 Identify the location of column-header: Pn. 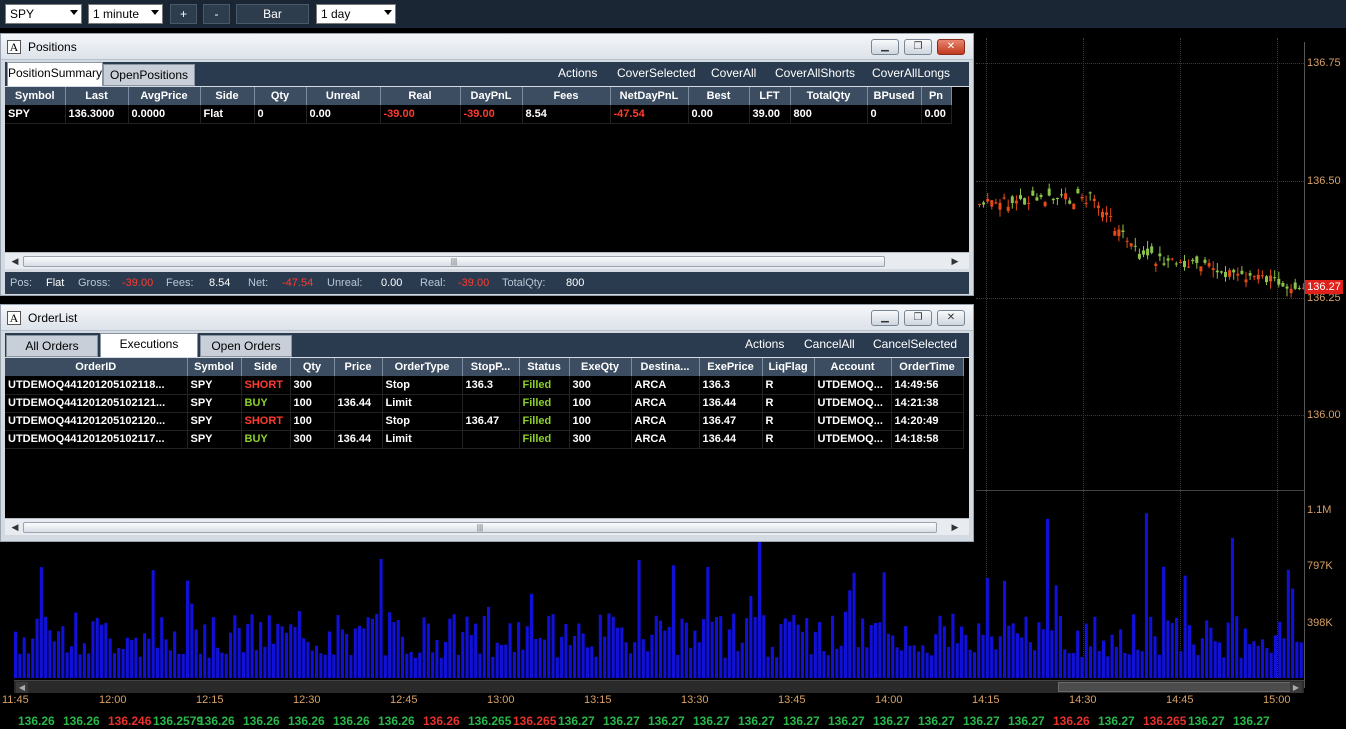
(936, 96).